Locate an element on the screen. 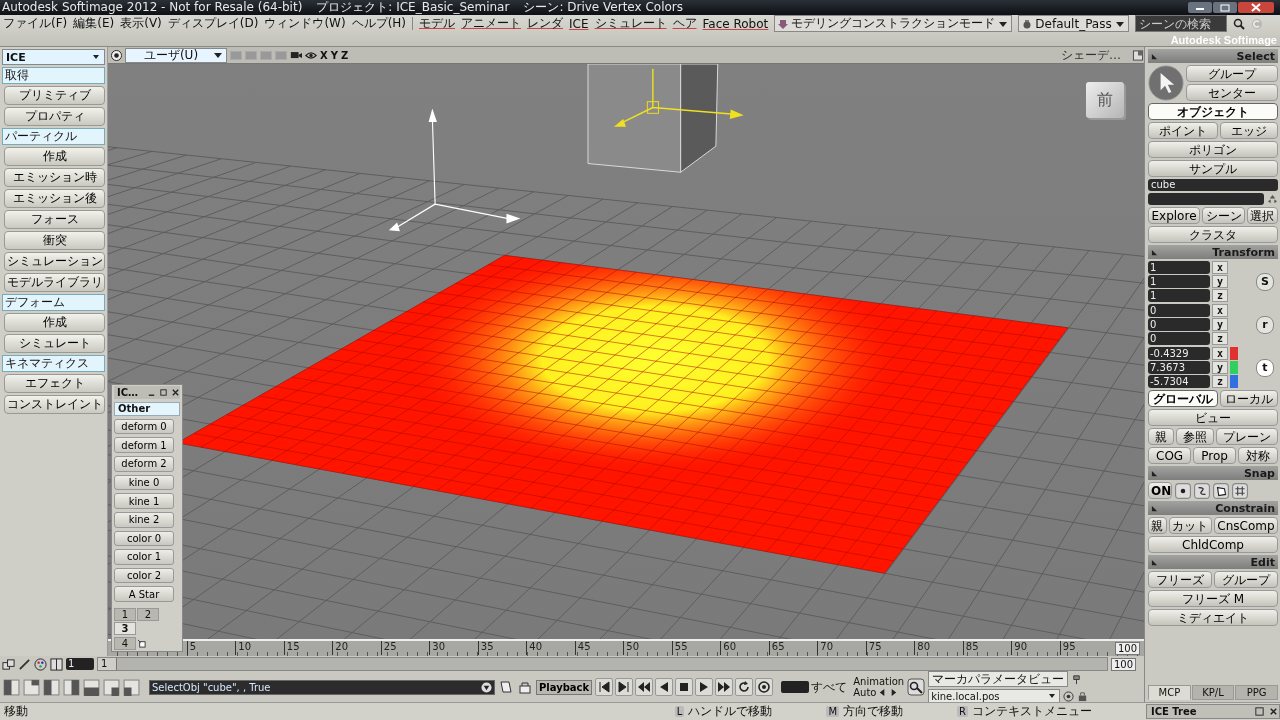  reference-button: 参照 is located at coordinates (1195, 436).